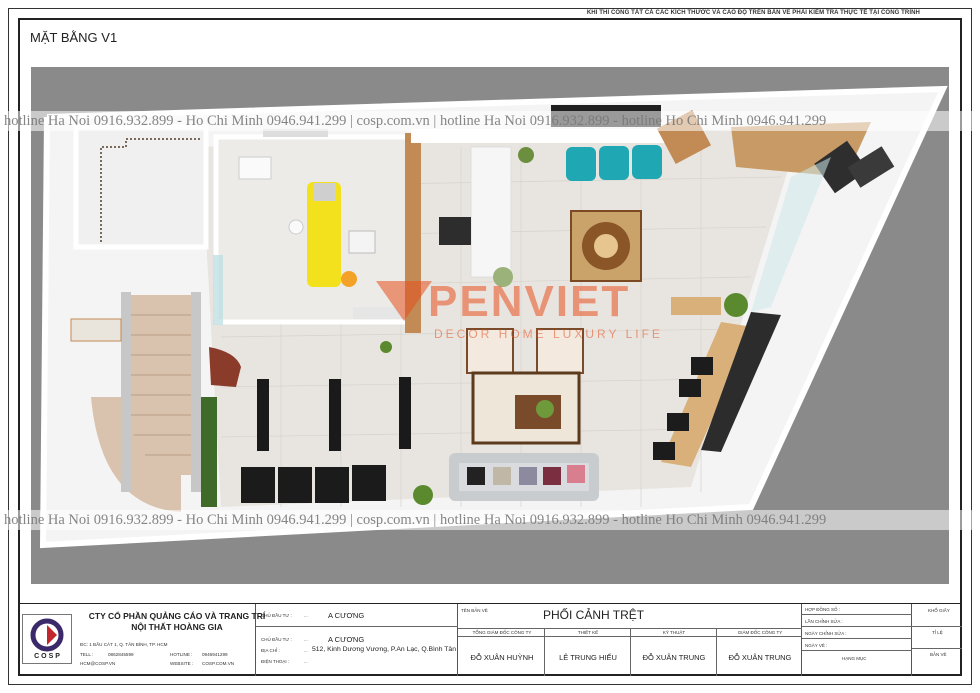 The image size is (980, 693). Describe the element at coordinates (349, 279) in the screenshot. I see `orange-stool` at that location.